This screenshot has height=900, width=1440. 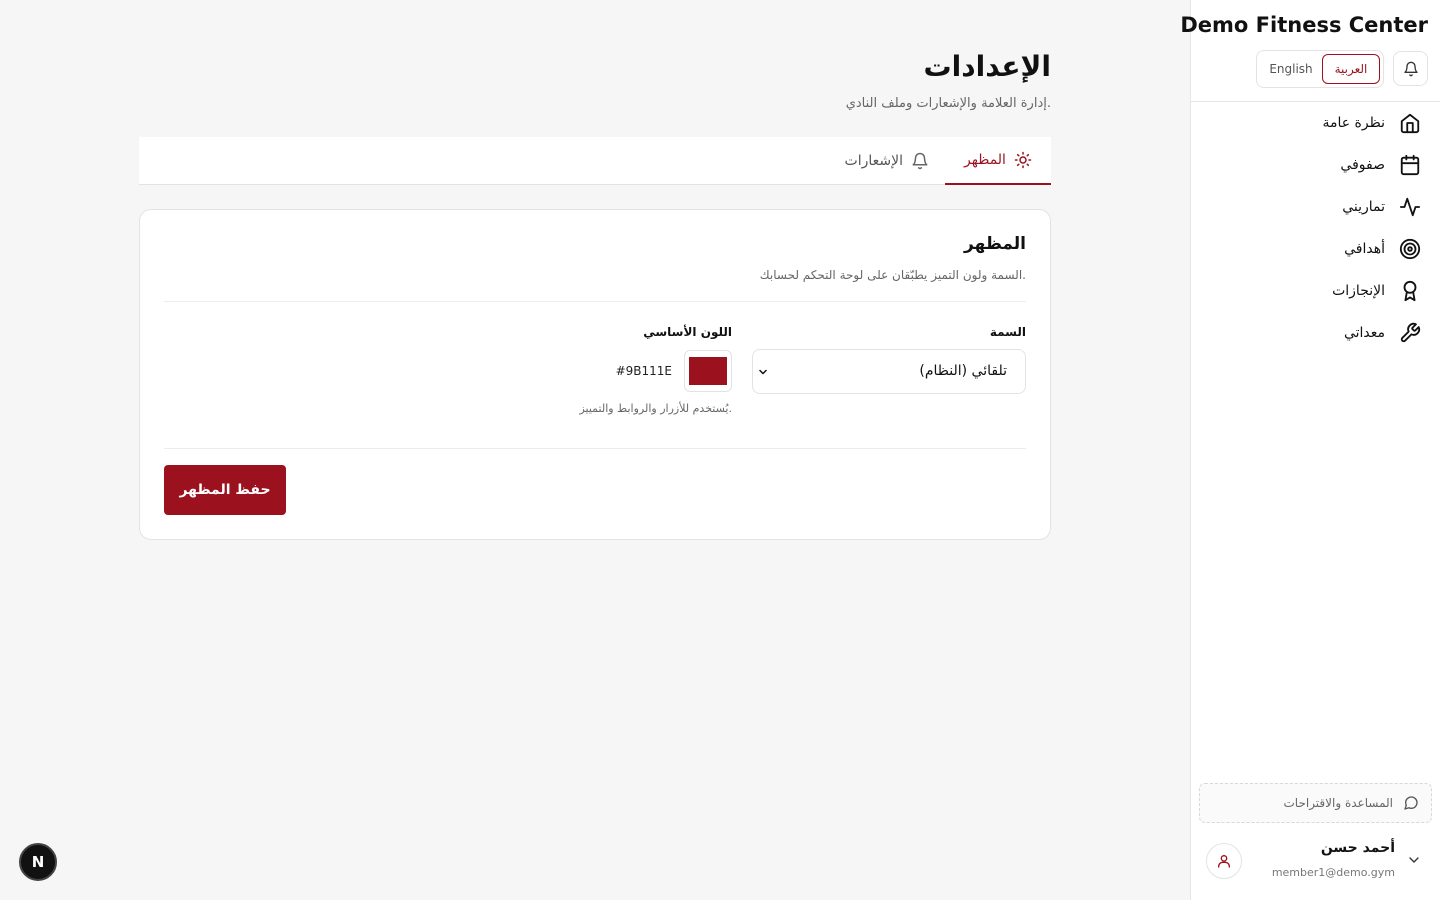 What do you see at coordinates (1362, 165) in the screenshot?
I see `sidebar-item-label: صفوفي` at bounding box center [1362, 165].